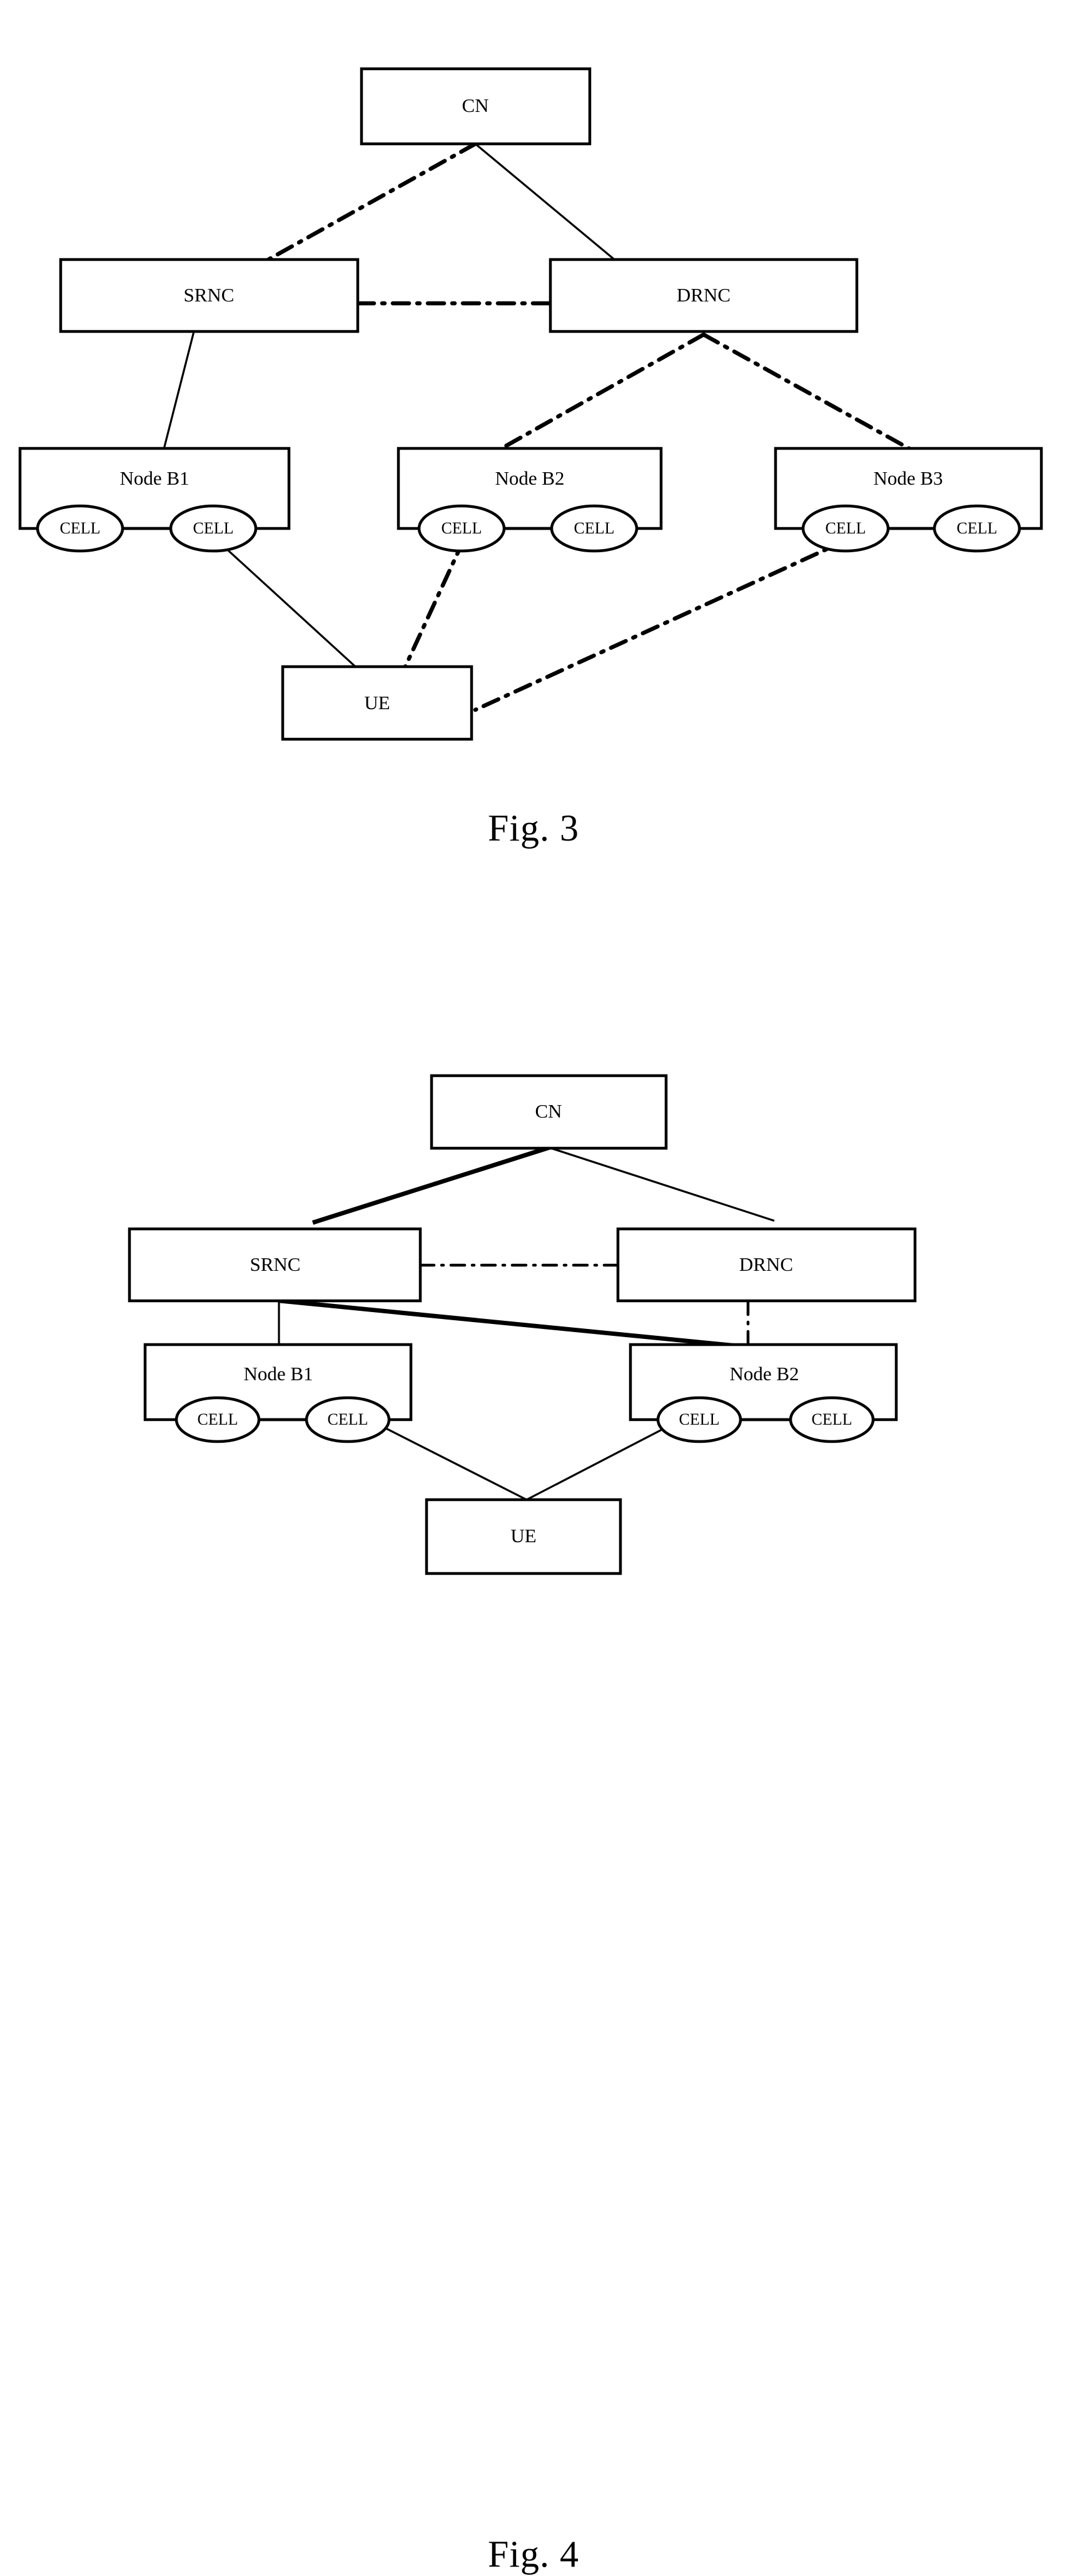  What do you see at coordinates (296, 612) in the screenshot?
I see `link-nodeb1cell-ue` at bounding box center [296, 612].